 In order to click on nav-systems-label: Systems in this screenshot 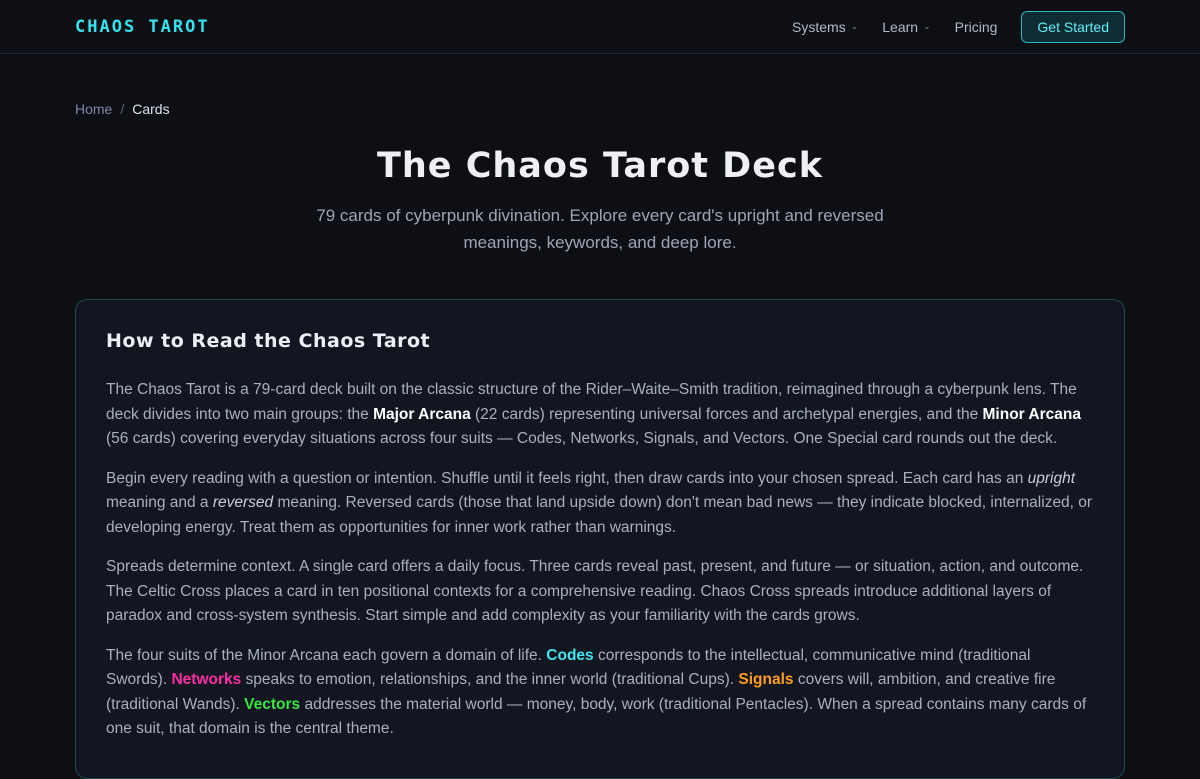, I will do `click(819, 26)`.